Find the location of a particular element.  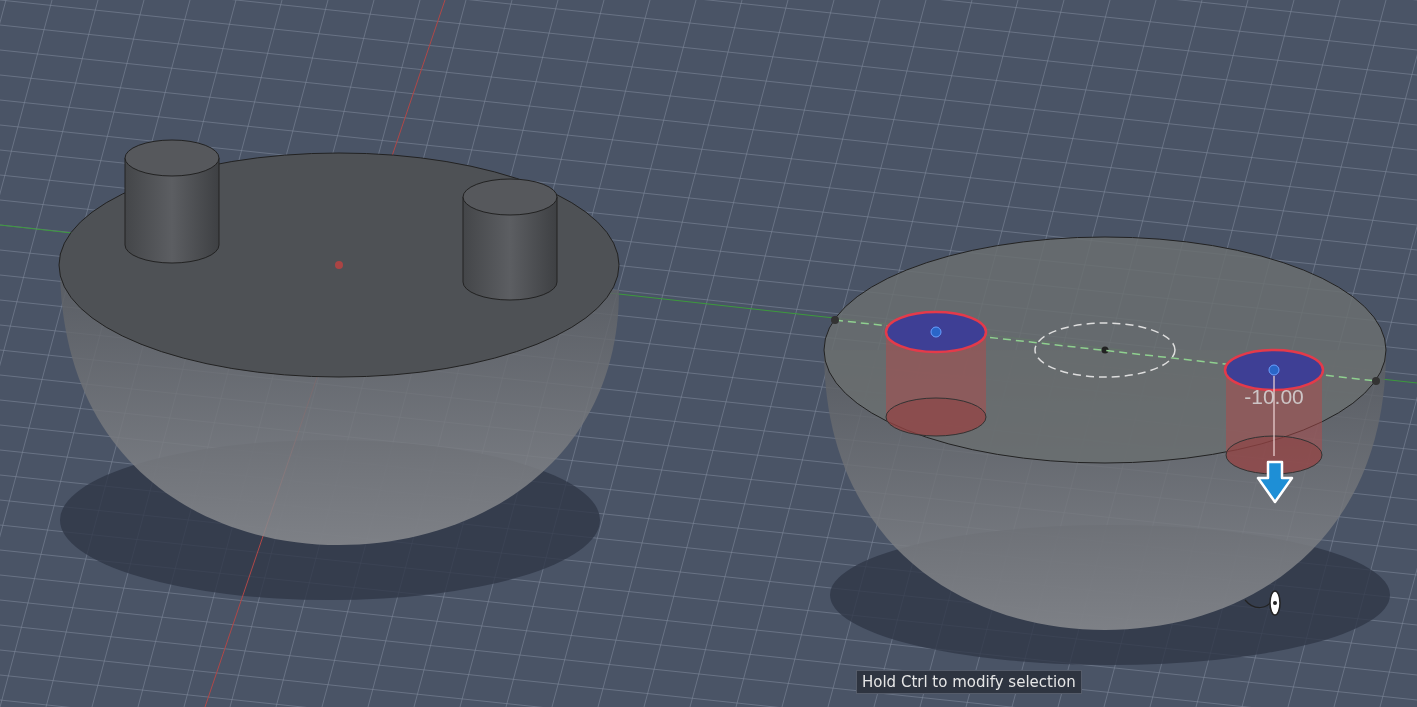

tooltip: Hold Ctrl to modify selection is located at coordinates (969, 682).